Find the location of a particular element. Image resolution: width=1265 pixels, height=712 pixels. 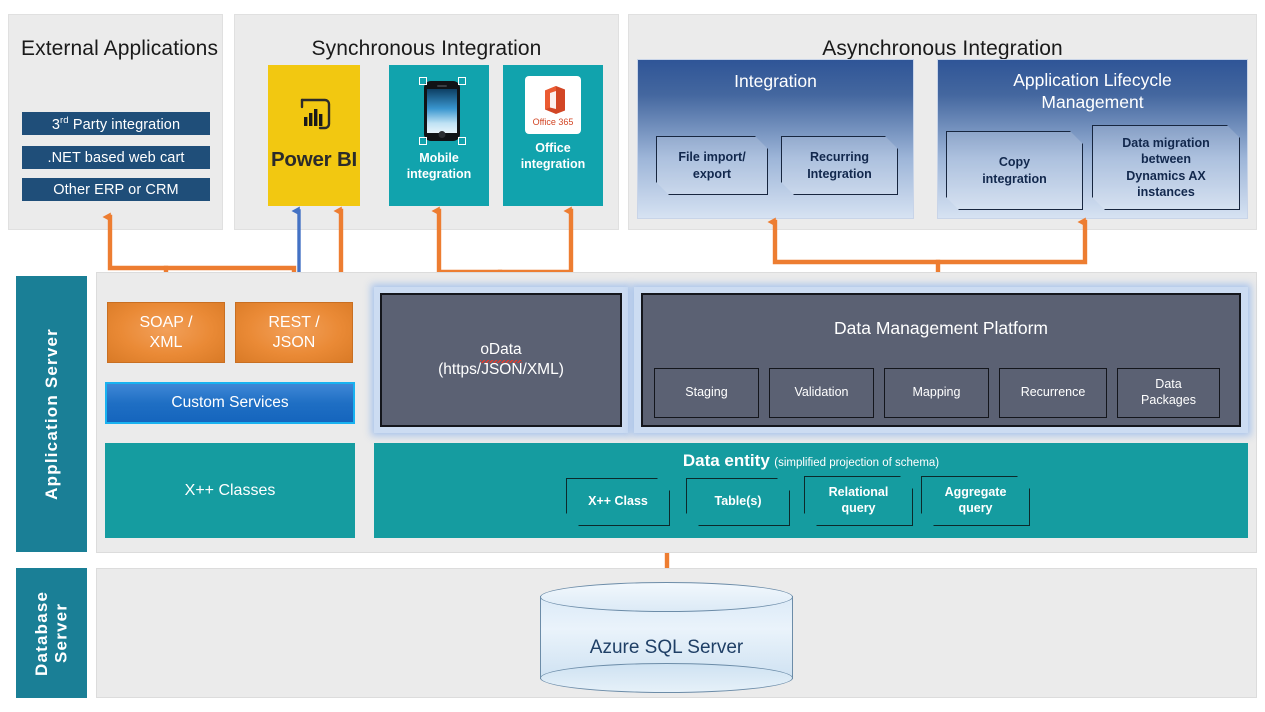

asynchronous-integration-title: Asynchronous Integration is located at coordinates (942, 48).